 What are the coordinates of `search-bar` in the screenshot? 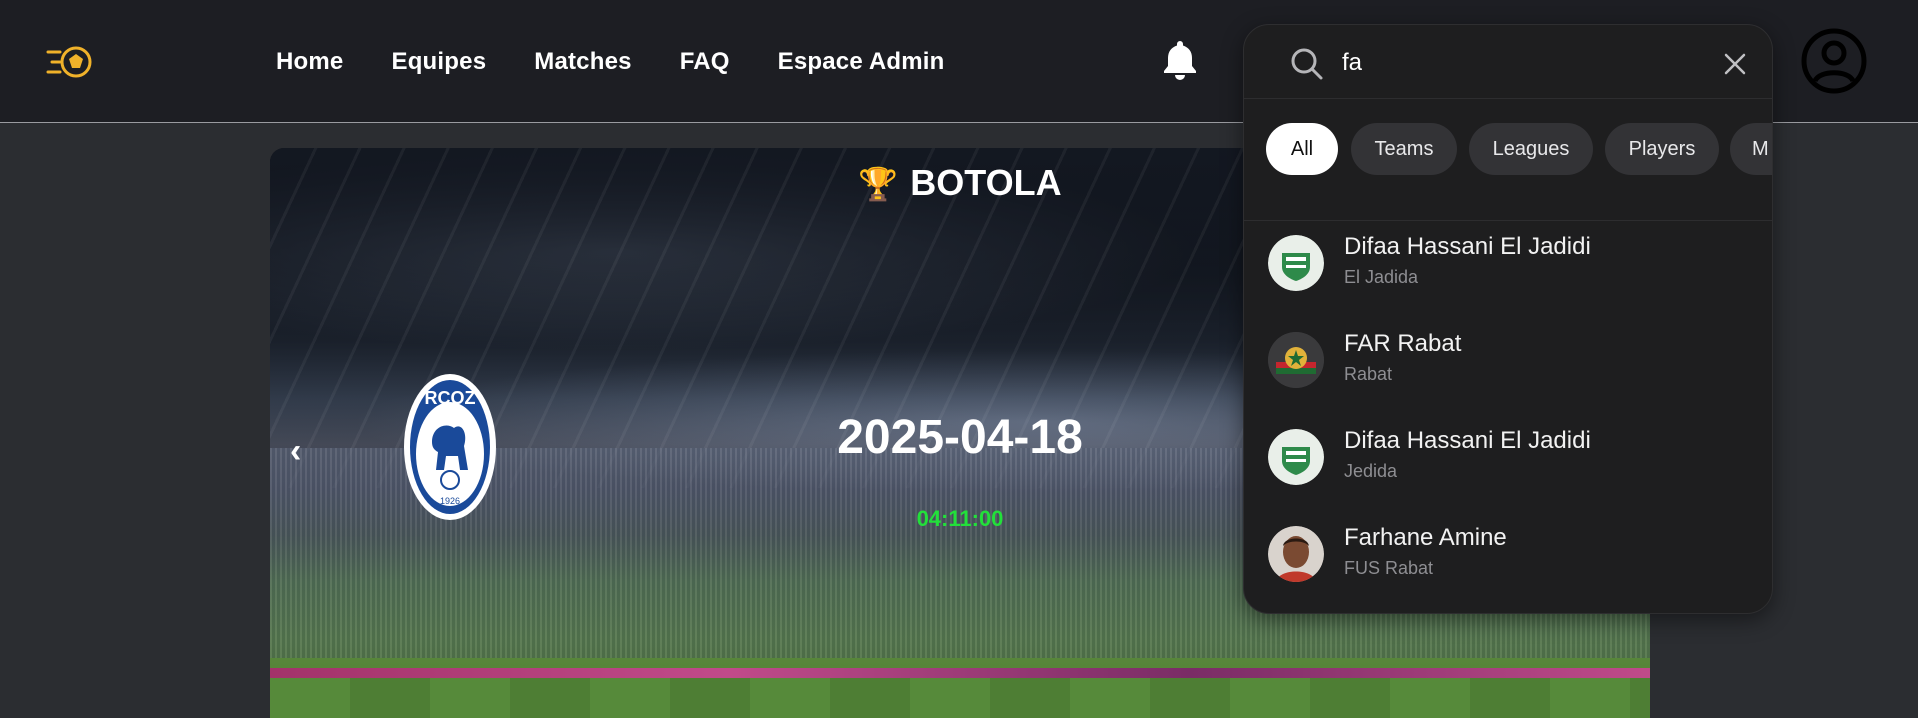 It's located at (1508, 62).